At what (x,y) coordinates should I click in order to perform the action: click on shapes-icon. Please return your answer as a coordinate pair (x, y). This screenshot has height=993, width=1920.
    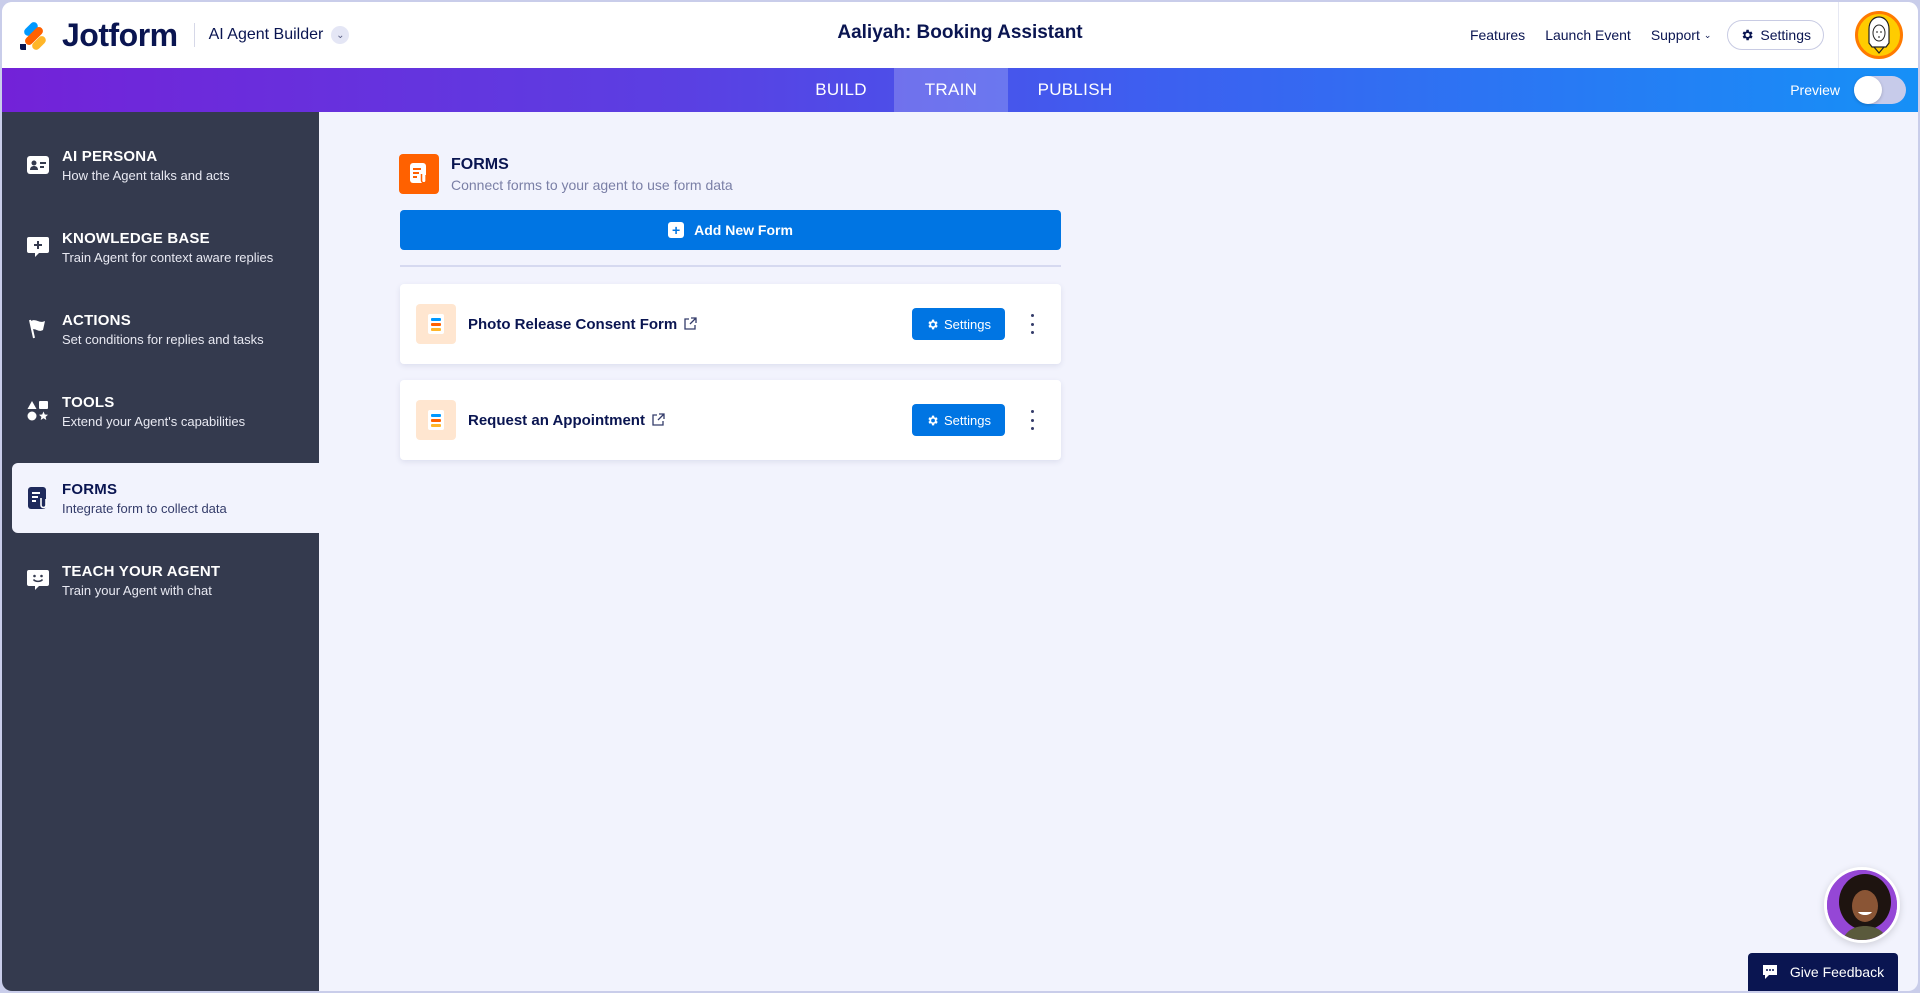
    Looking at the image, I should click on (38, 411).